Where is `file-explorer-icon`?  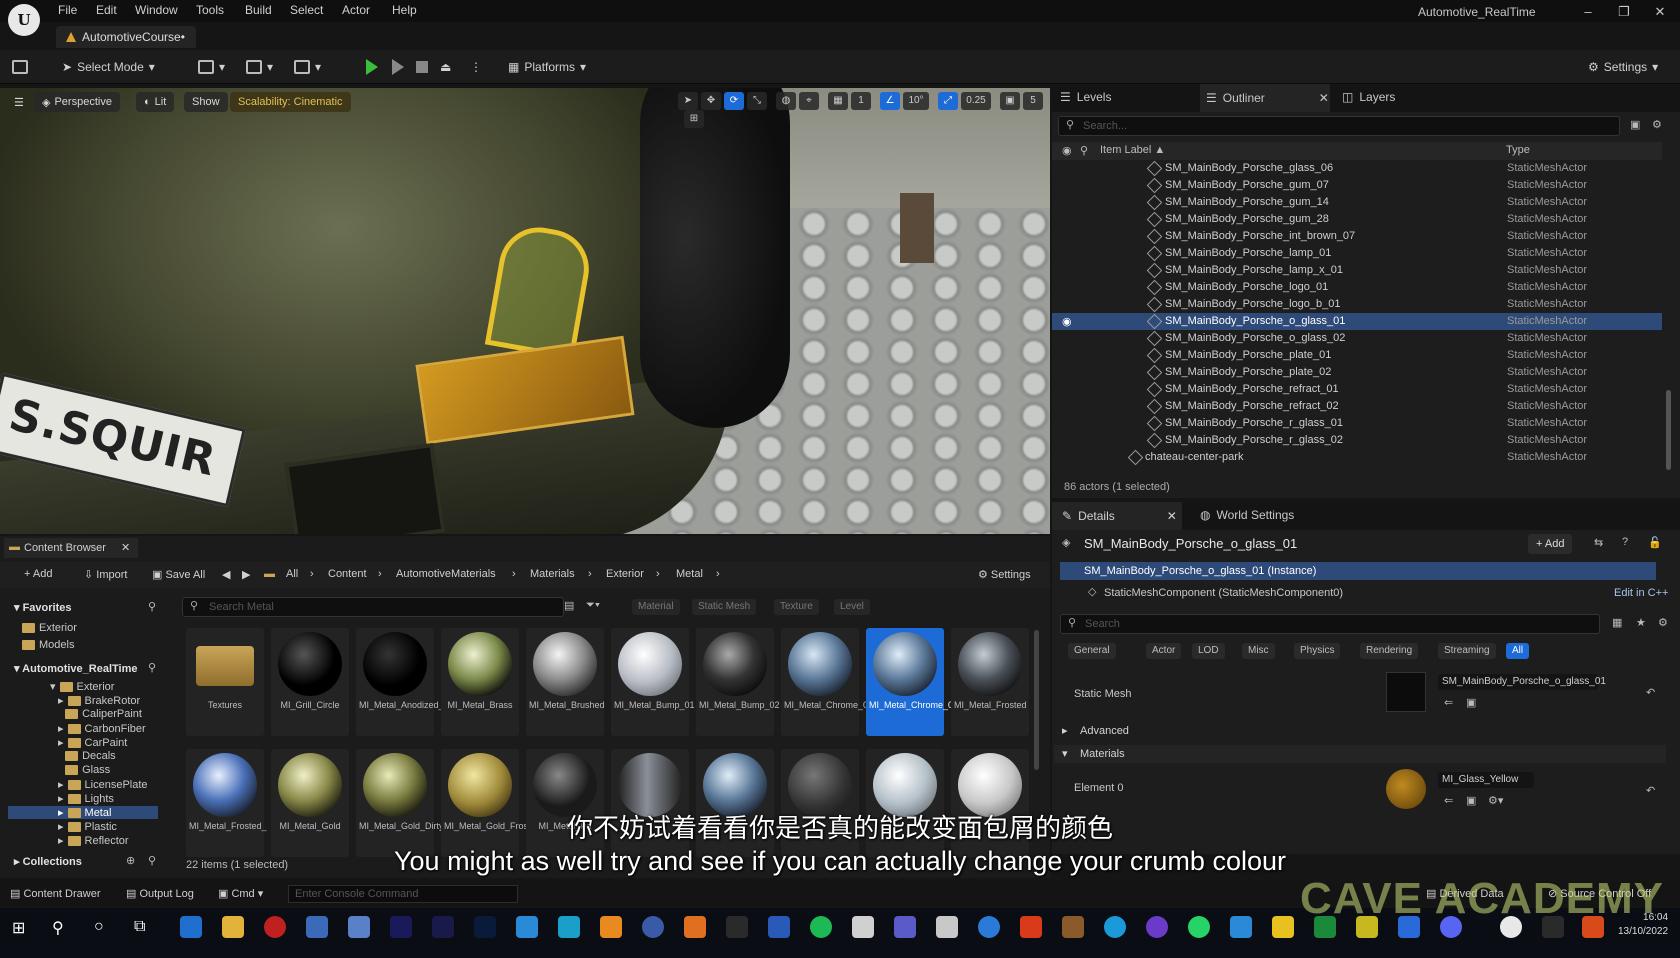
file-explorer-icon is located at coordinates (233, 927).